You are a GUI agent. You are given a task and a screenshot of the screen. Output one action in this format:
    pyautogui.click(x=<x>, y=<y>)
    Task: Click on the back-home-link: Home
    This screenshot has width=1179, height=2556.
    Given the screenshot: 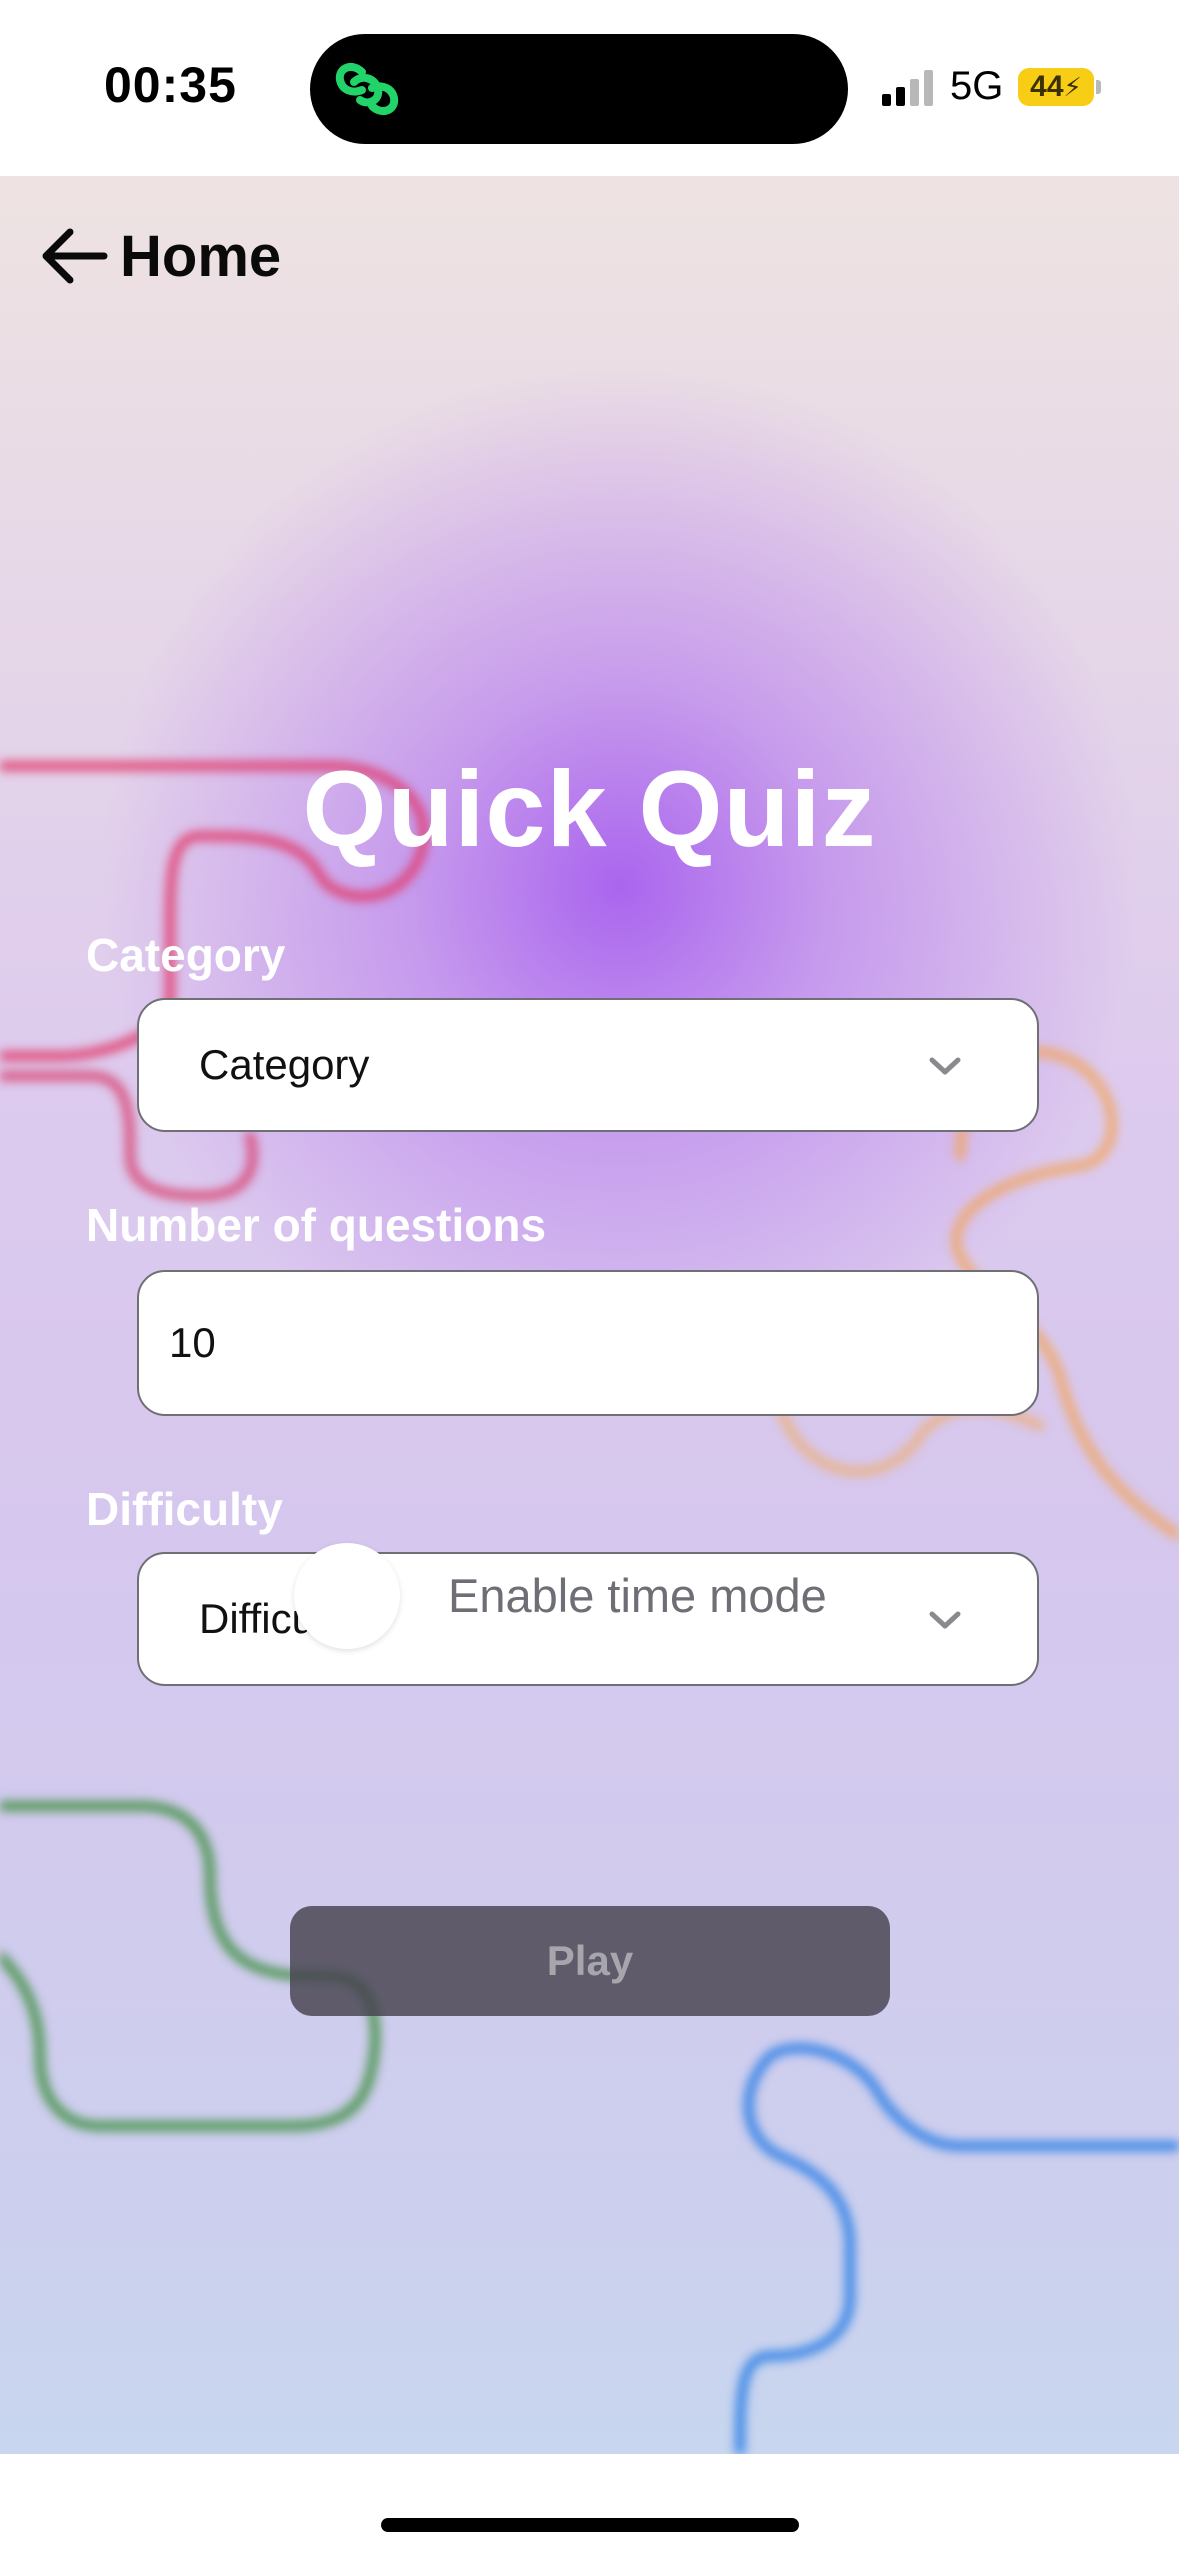 What is the action you would take?
    pyautogui.click(x=159, y=256)
    